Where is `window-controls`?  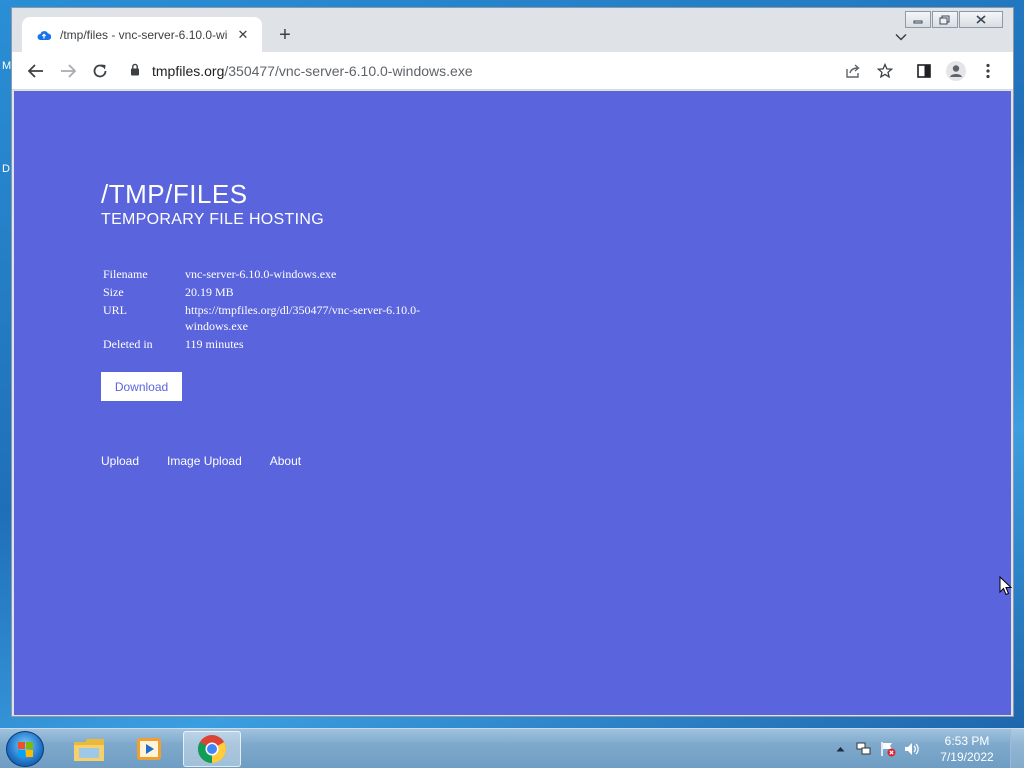
window-controls is located at coordinates (954, 19).